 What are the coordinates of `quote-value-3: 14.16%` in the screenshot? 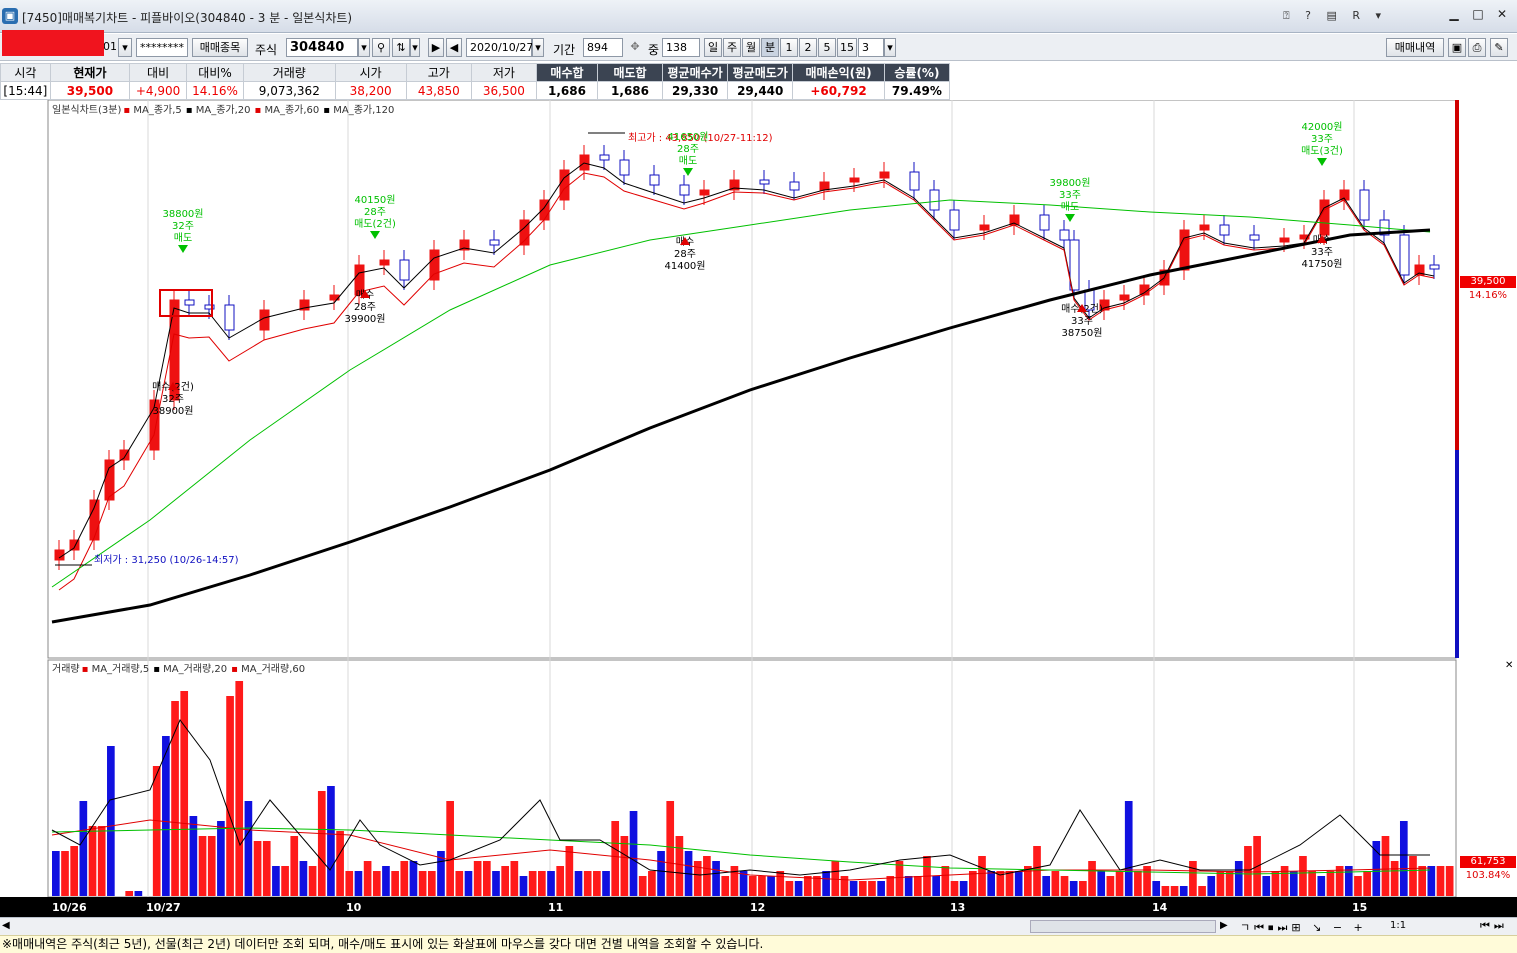 It's located at (215, 90).